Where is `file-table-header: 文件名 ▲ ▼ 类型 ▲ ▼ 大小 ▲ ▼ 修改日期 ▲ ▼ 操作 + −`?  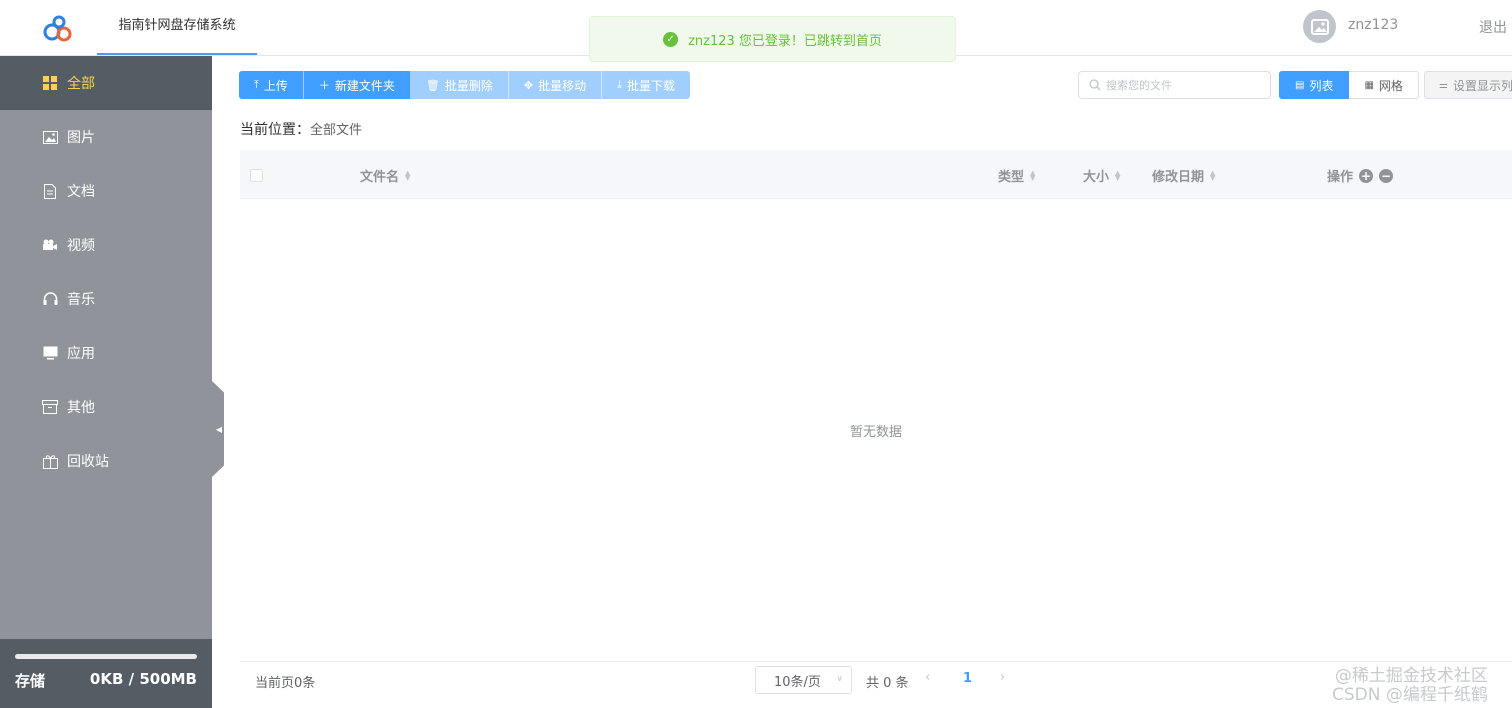 file-table-header: 文件名 ▲ ▼ 类型 ▲ ▼ 大小 ▲ ▼ 修改日期 ▲ ▼ 操作 + − is located at coordinates (876, 174).